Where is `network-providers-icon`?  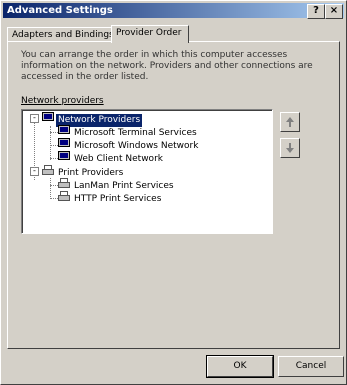 network-providers-icon is located at coordinates (48, 119).